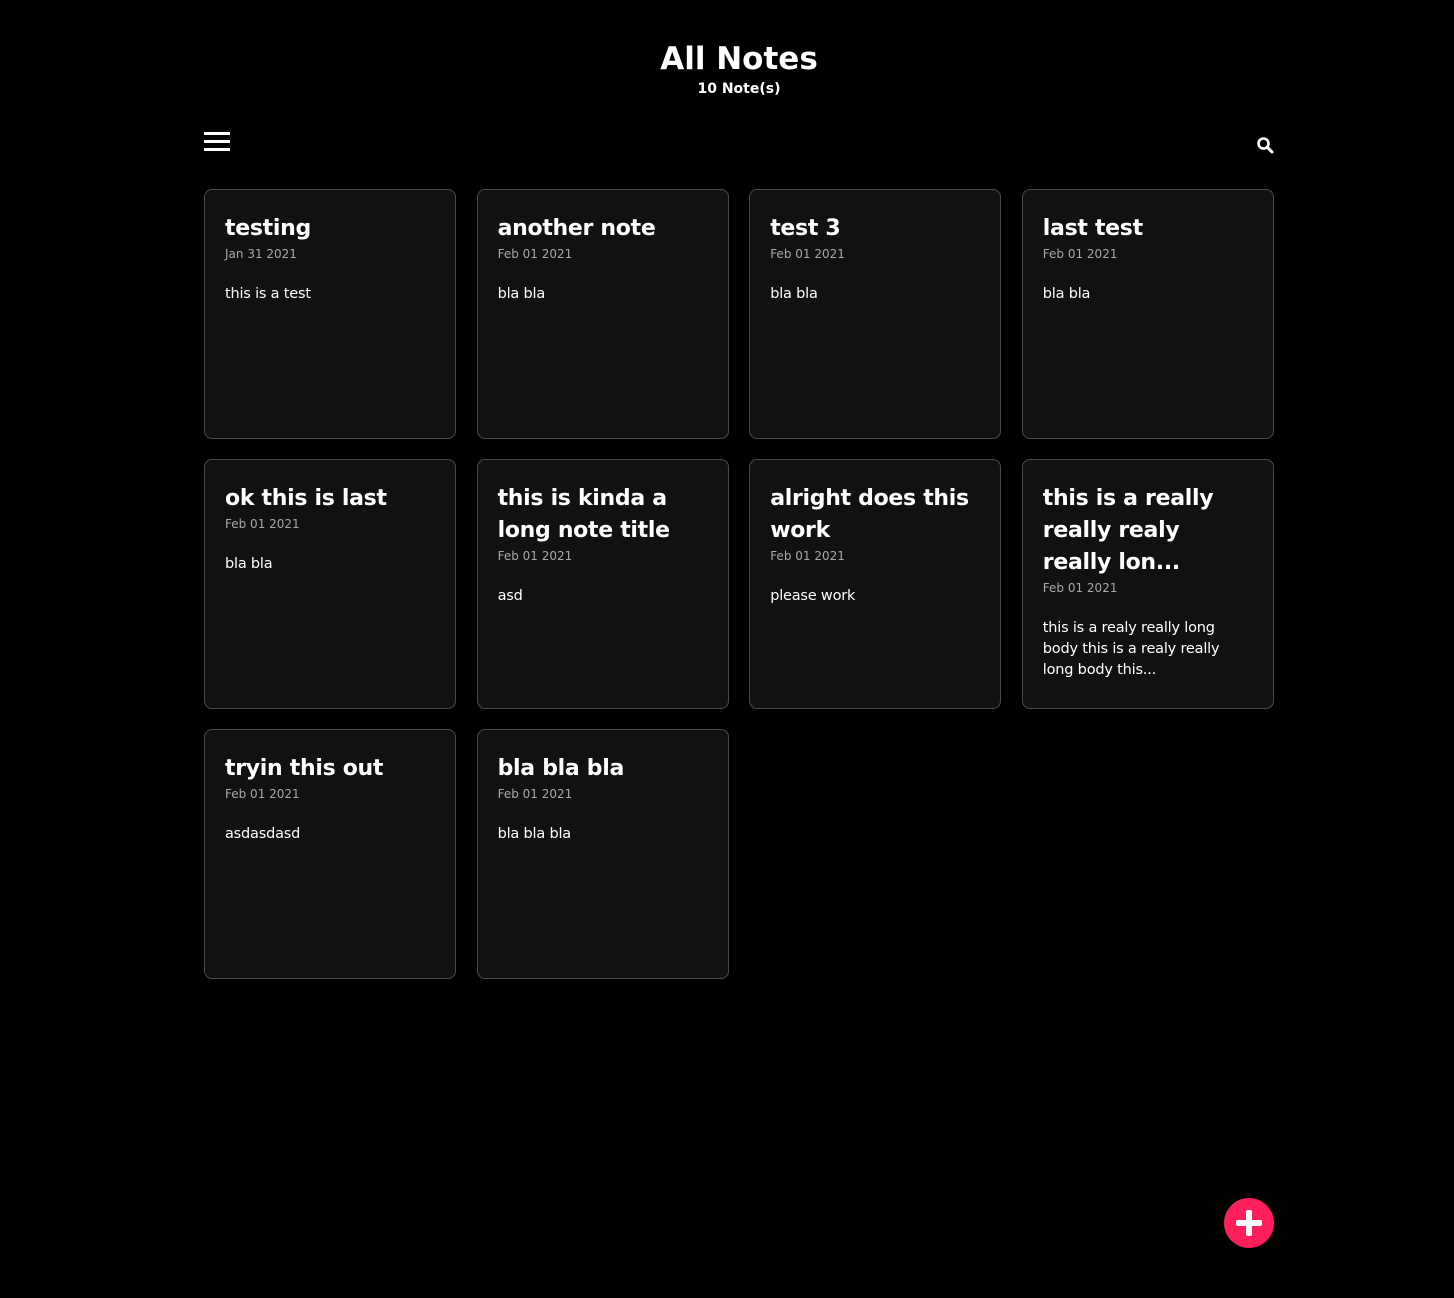  What do you see at coordinates (1147, 314) in the screenshot?
I see `note-card: last test Feb 01 2021 bla bla` at bounding box center [1147, 314].